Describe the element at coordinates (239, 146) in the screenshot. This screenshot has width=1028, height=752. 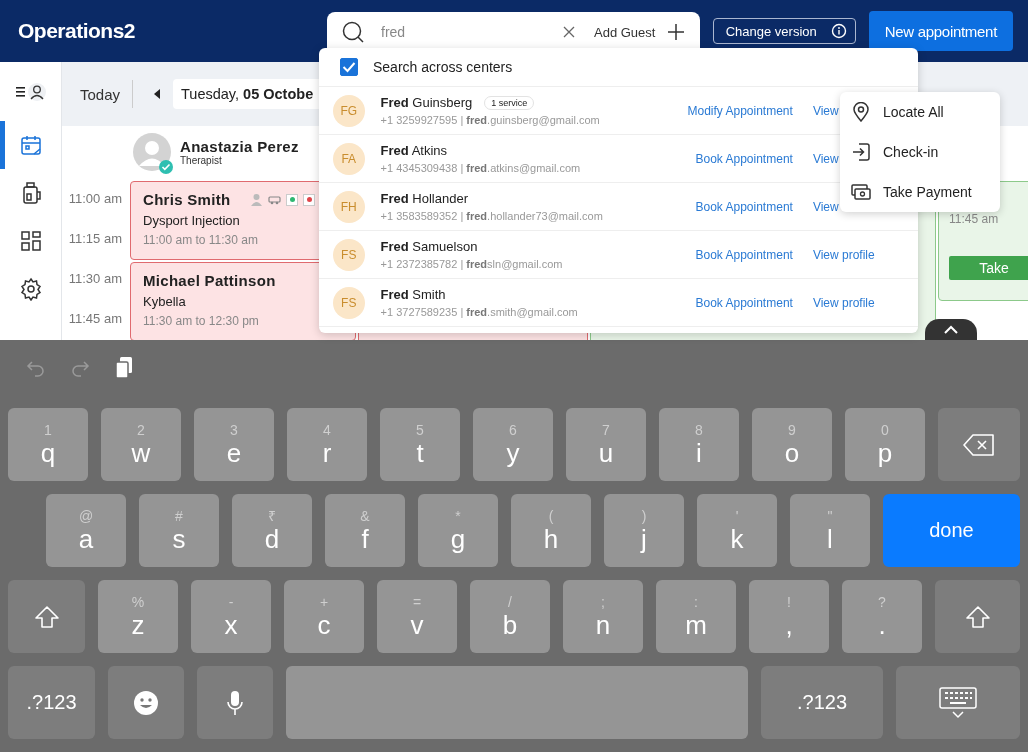
I see `staff-name: Anastazia Perez` at that location.